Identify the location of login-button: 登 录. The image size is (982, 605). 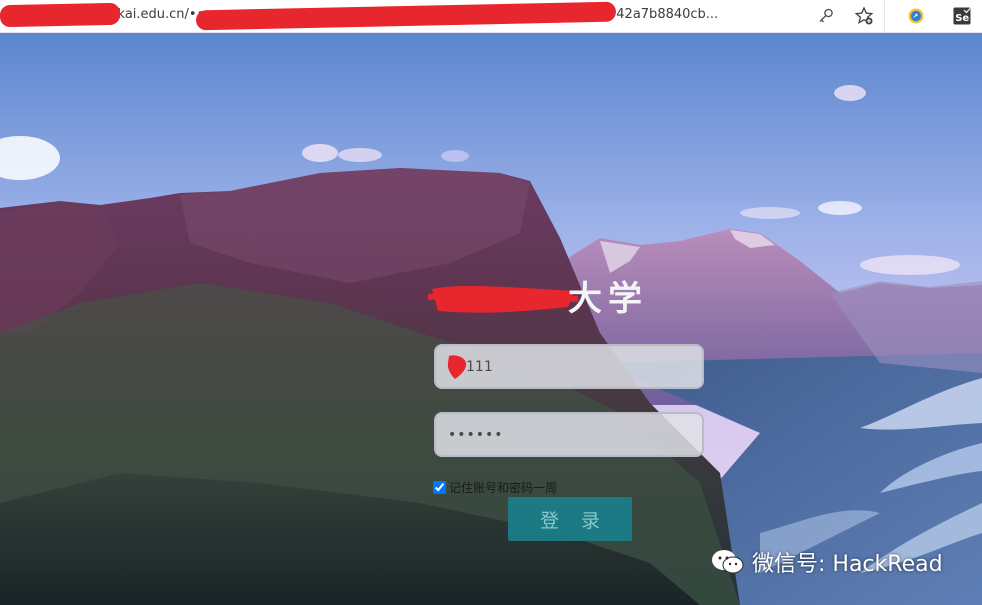
(570, 519).